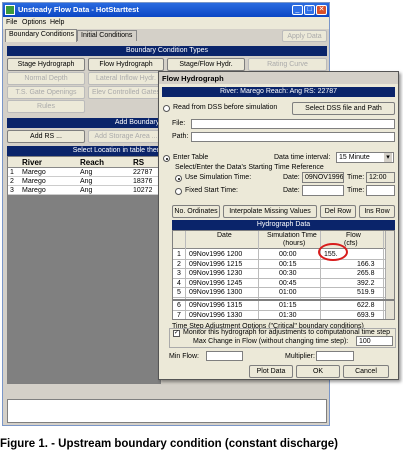  What do you see at coordinates (318, 371) in the screenshot?
I see `ok-button: OK` at bounding box center [318, 371].